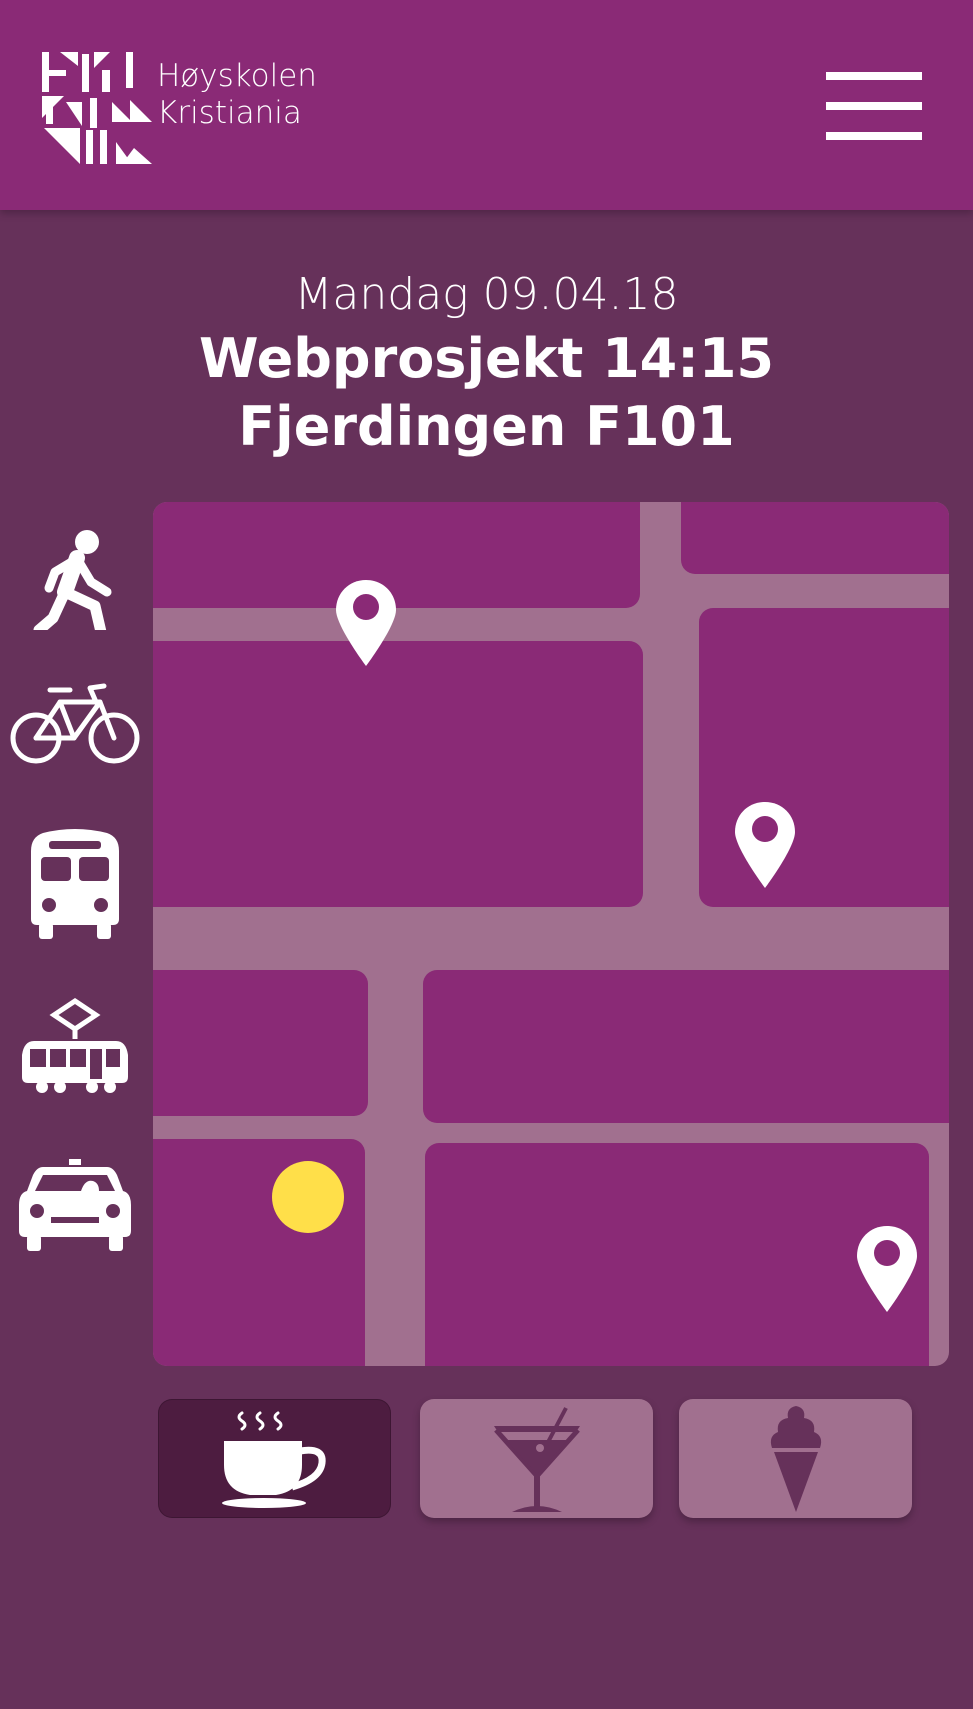 This screenshot has height=1709, width=973. I want to click on current-location-dot, so click(308, 1197).